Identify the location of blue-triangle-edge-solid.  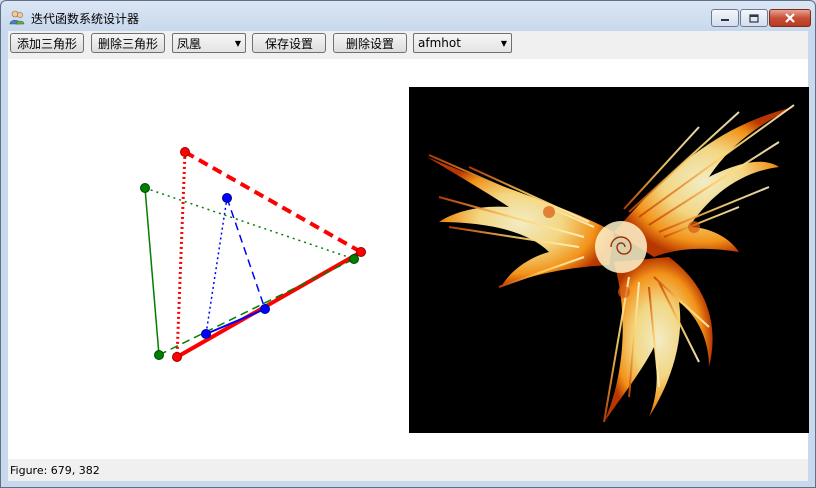
(235, 321).